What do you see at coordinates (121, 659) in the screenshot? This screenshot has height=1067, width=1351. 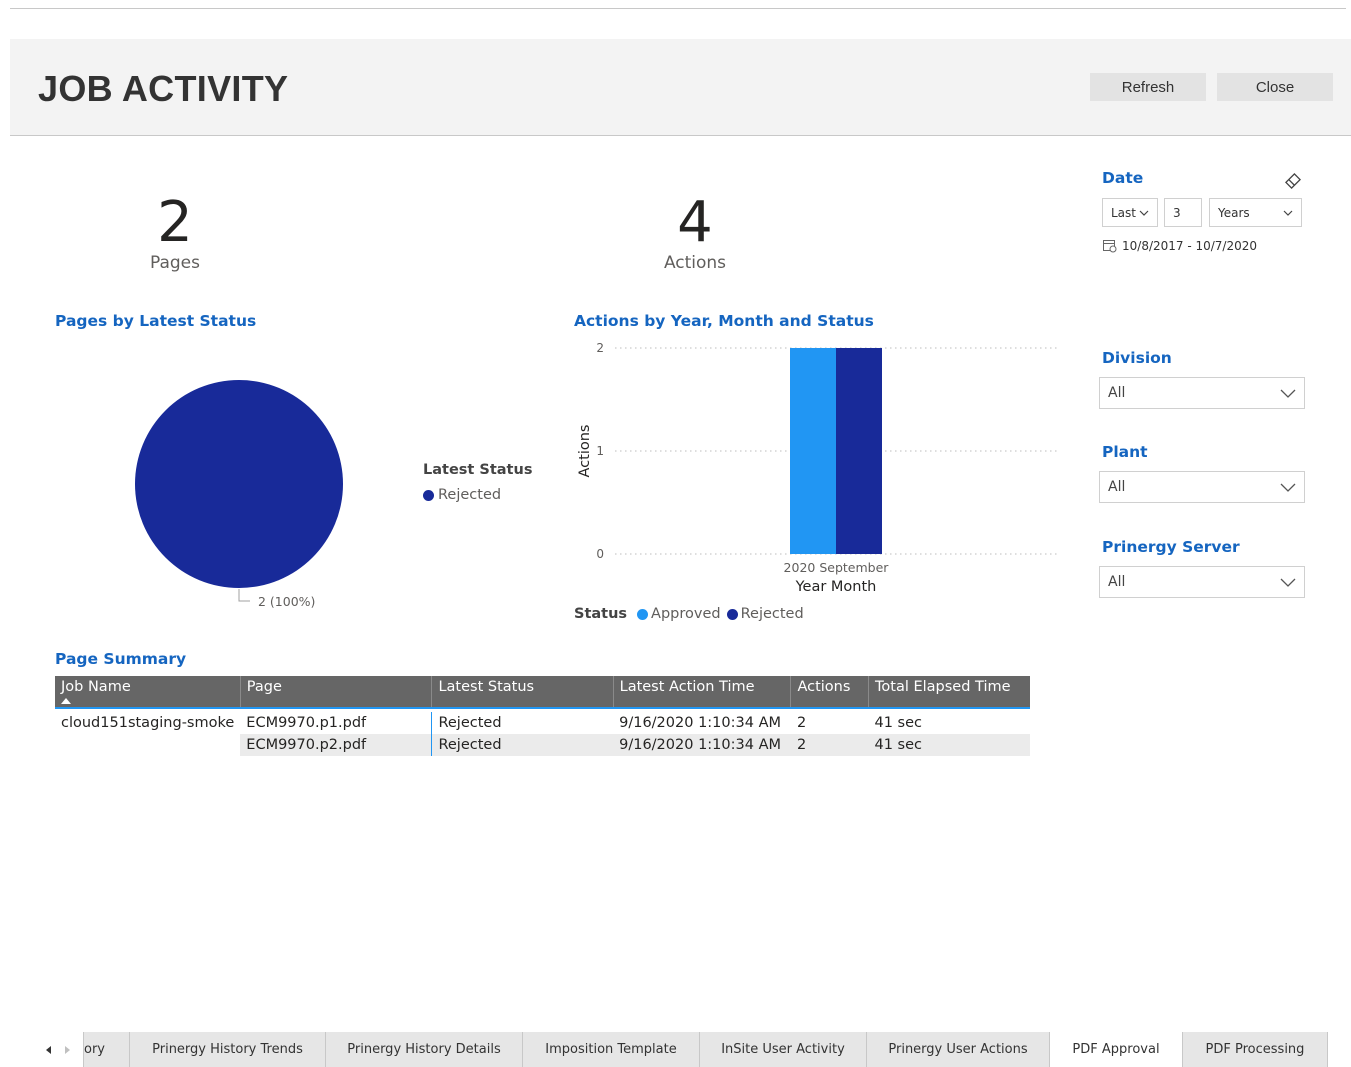 I see `summary-title: Page Summary` at bounding box center [121, 659].